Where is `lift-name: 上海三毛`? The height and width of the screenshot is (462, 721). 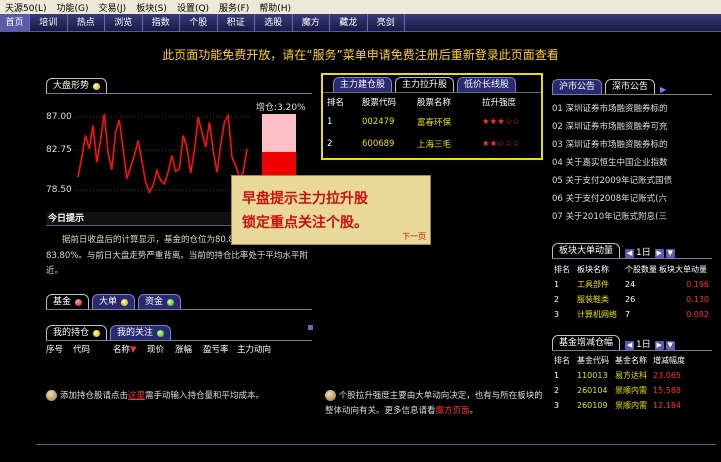
lift-name: 上海三毛 is located at coordinates (445, 144).